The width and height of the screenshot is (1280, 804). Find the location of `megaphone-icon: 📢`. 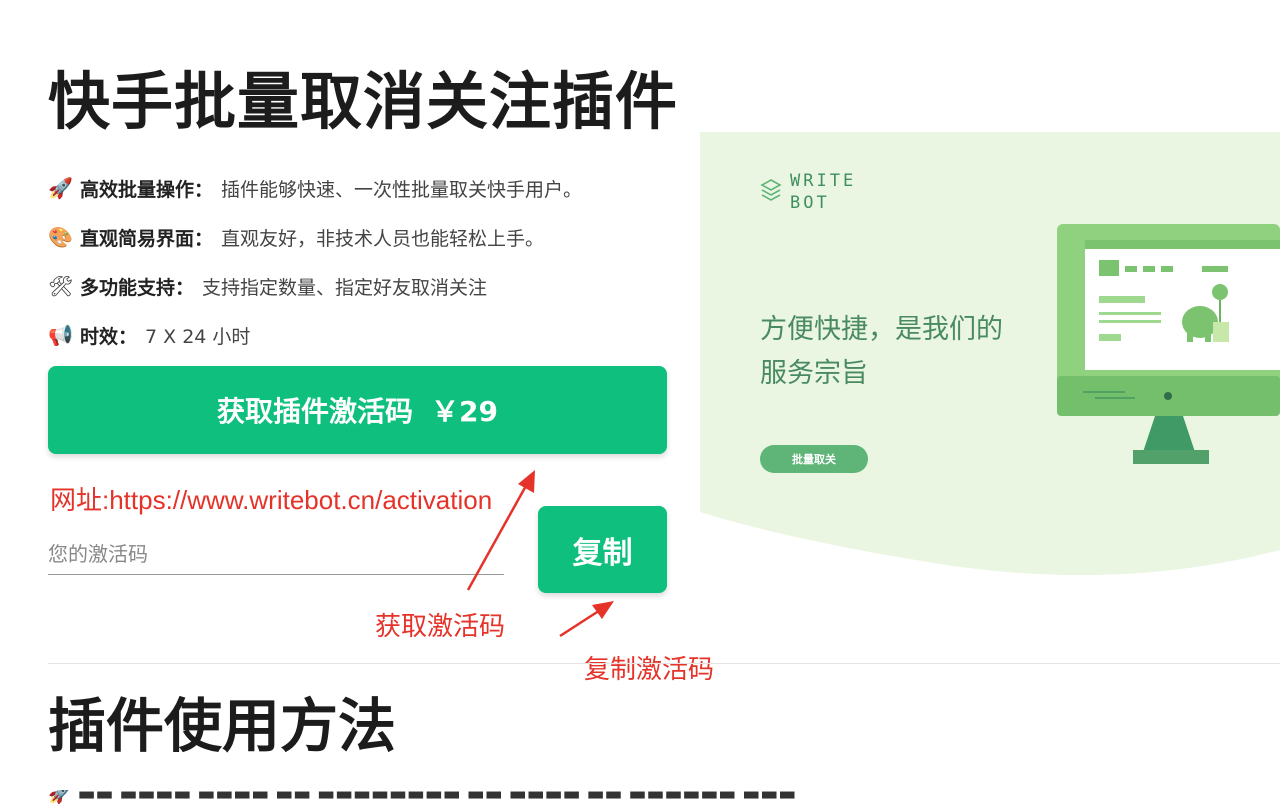

megaphone-icon: 📢 is located at coordinates (60, 335).